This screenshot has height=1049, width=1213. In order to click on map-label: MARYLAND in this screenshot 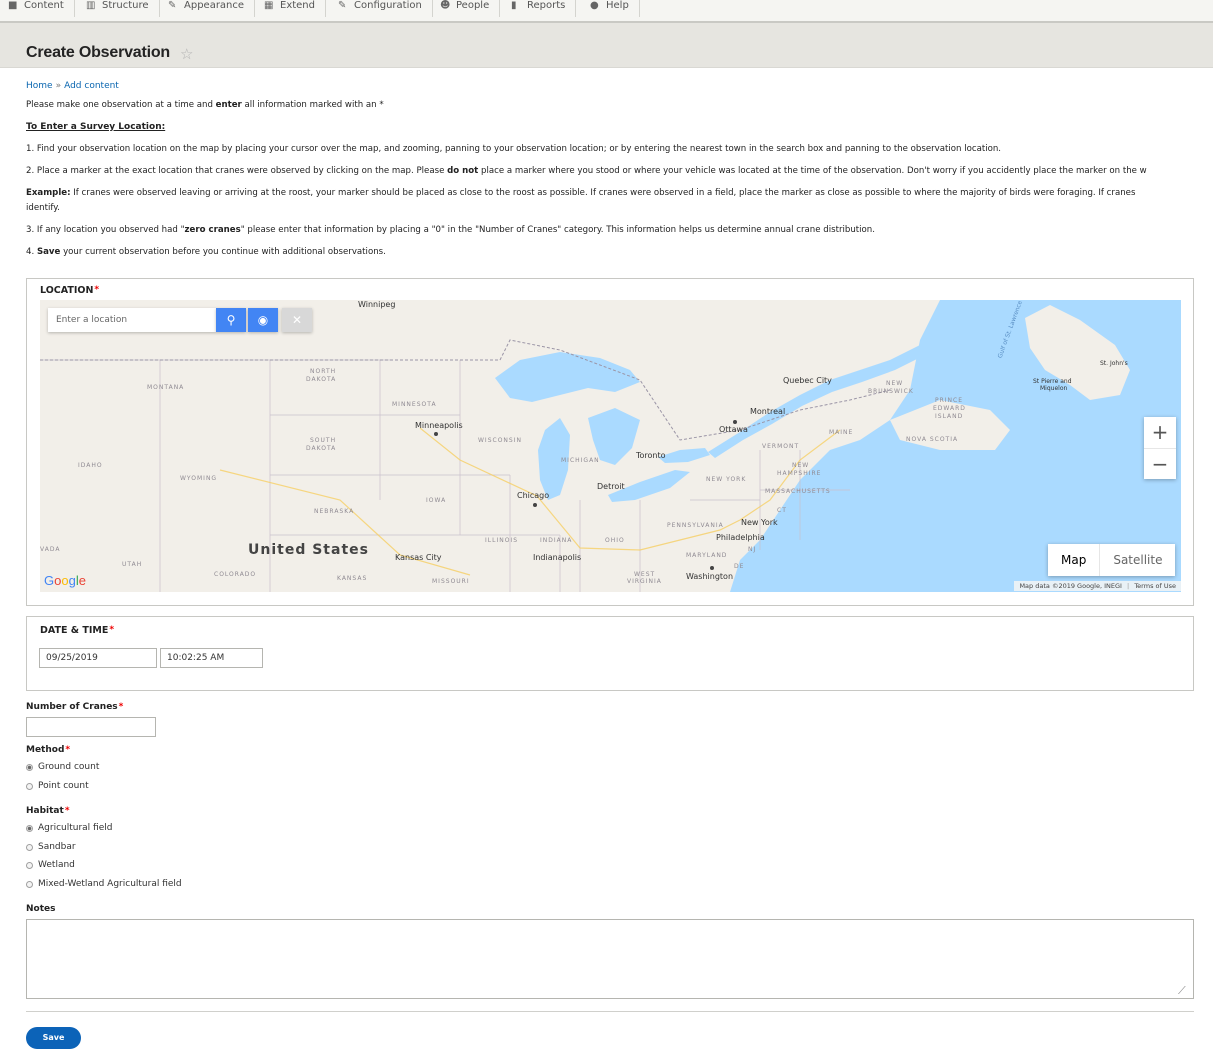, I will do `click(707, 555)`.